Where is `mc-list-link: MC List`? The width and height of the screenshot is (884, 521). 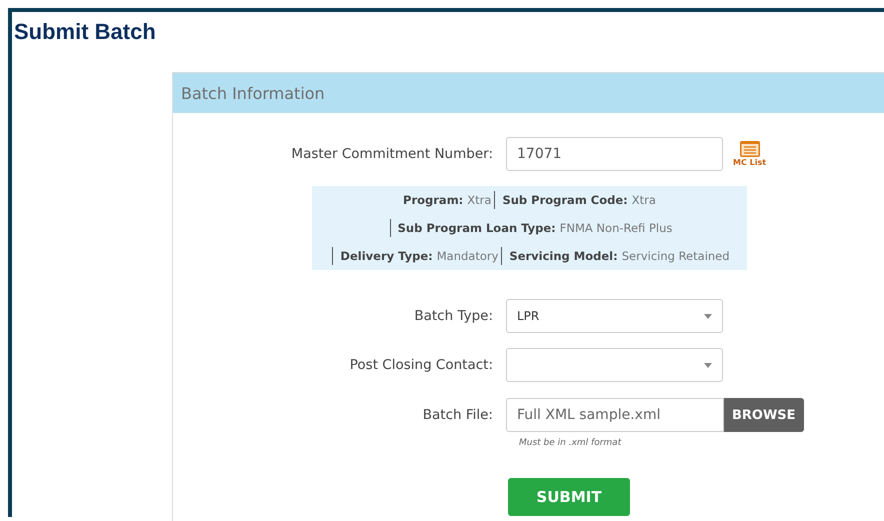 mc-list-link: MC List is located at coordinates (749, 162).